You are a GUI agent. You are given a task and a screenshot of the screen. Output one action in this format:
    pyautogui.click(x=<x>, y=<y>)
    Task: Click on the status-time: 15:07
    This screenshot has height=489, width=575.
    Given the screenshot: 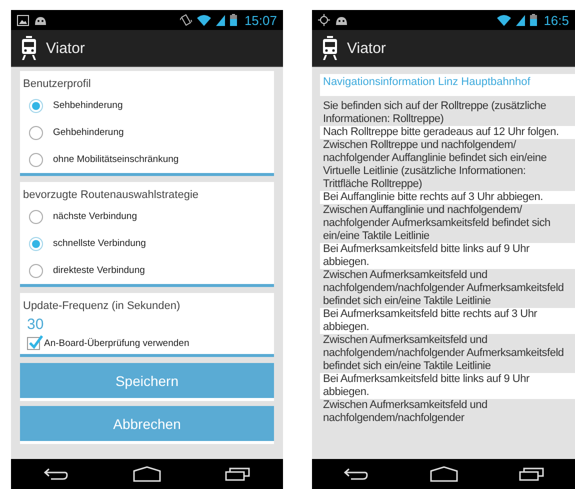 What is the action you would take?
    pyautogui.click(x=260, y=20)
    